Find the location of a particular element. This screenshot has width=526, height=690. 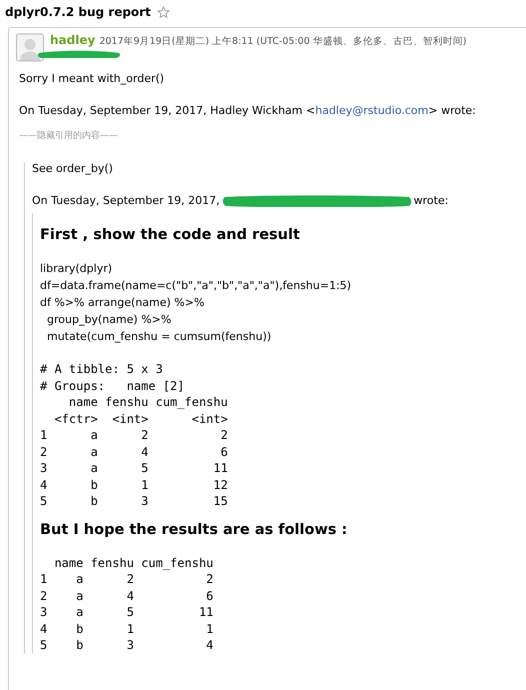

code-line: library(dplyr) is located at coordinates (76, 269).